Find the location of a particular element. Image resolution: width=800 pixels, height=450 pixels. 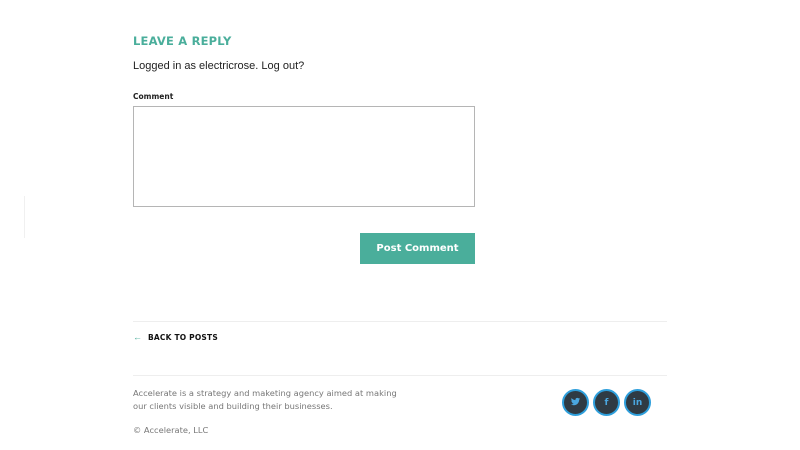

twitter-bird-icon is located at coordinates (575, 403).